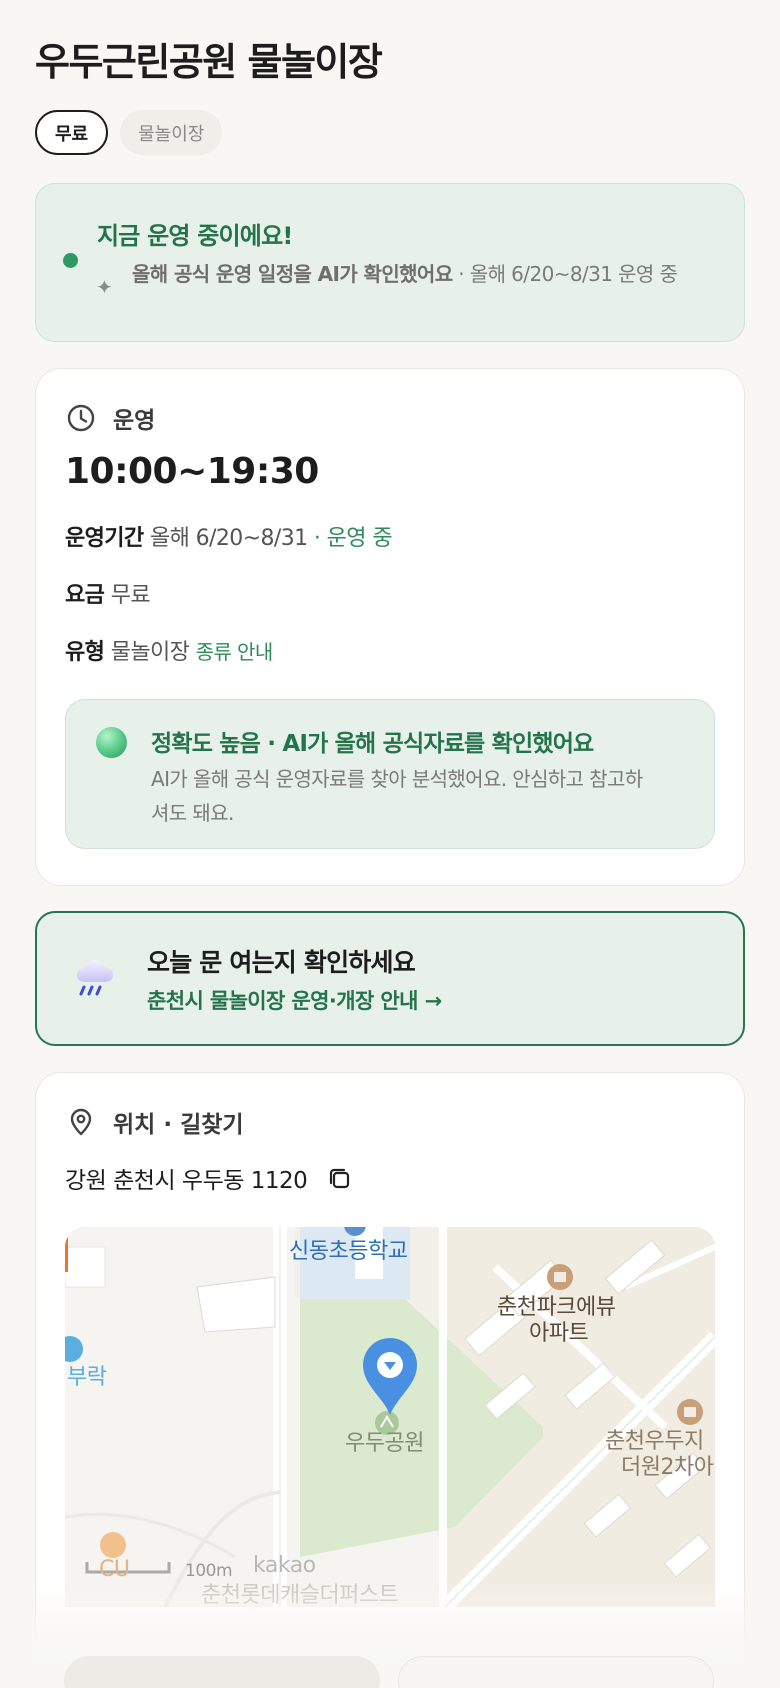 Image resolution: width=780 pixels, height=1688 pixels. What do you see at coordinates (281, 962) in the screenshot?
I see `weather-title: 오늘 문 여는지 확인하세요` at bounding box center [281, 962].